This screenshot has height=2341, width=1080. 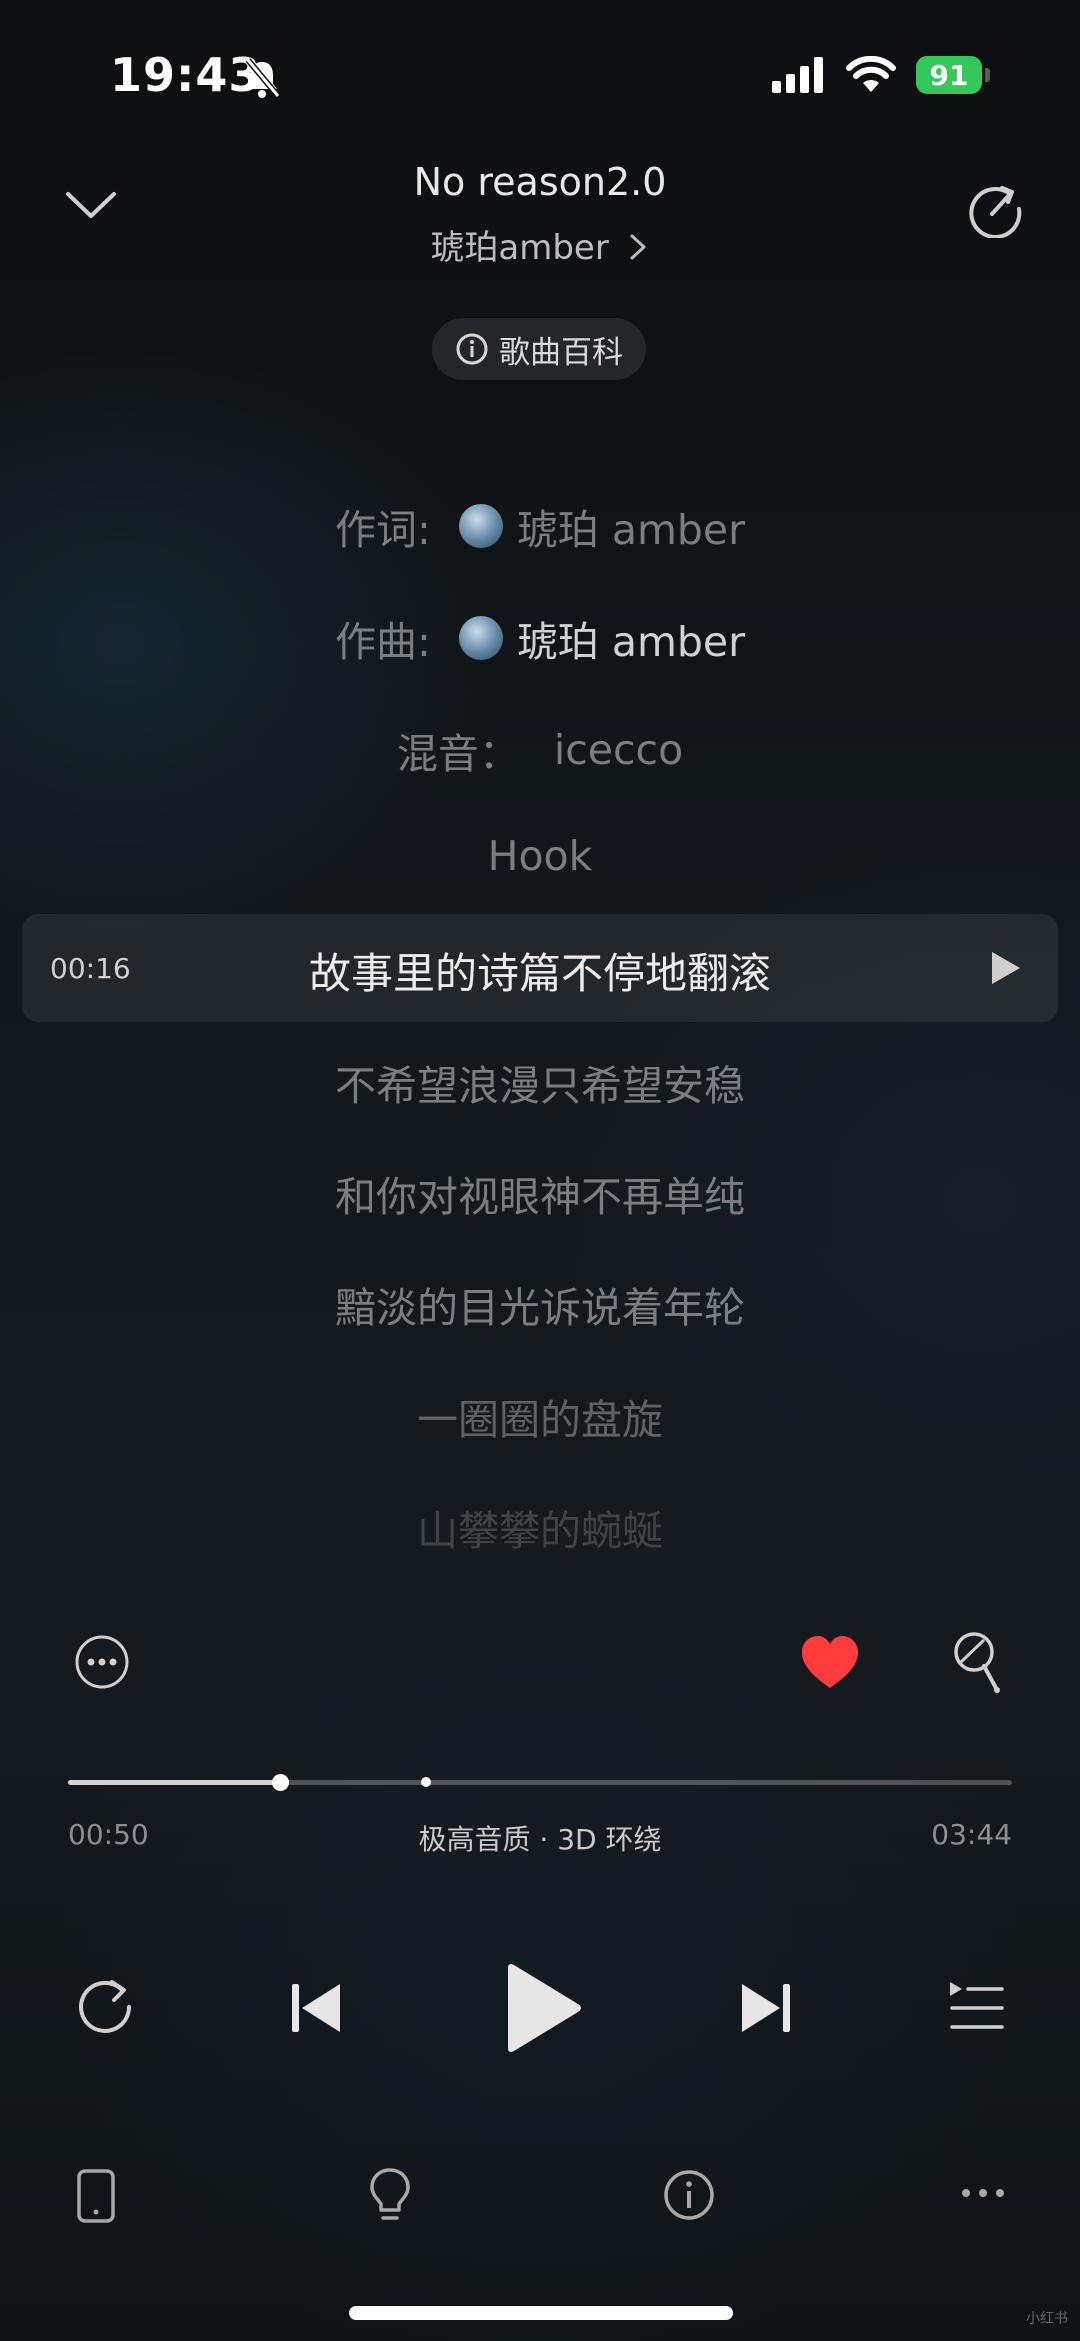 I want to click on karaoke-mic-icon, so click(x=977, y=1662).